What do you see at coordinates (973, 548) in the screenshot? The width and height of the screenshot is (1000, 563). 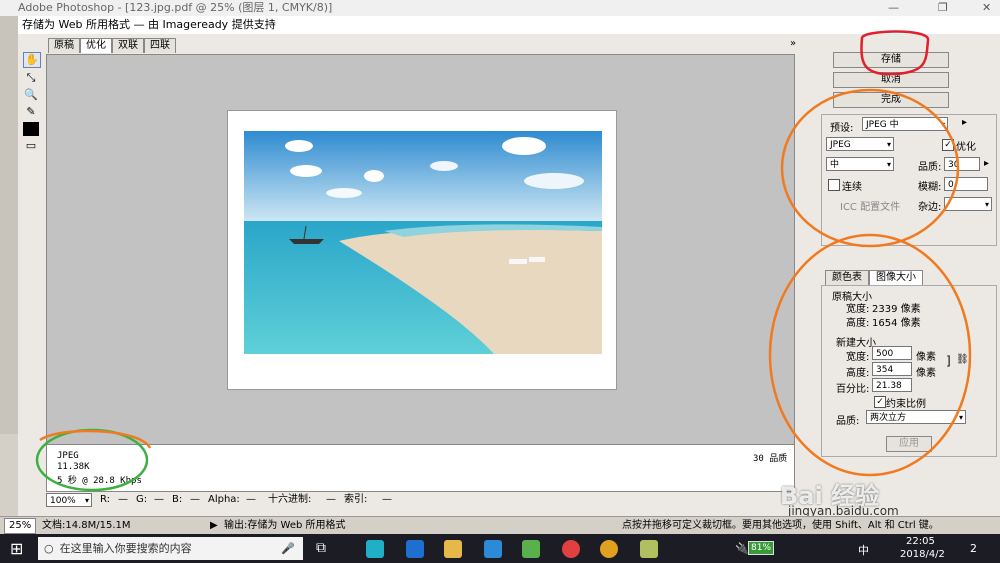 I see `notification-count: 2` at bounding box center [973, 548].